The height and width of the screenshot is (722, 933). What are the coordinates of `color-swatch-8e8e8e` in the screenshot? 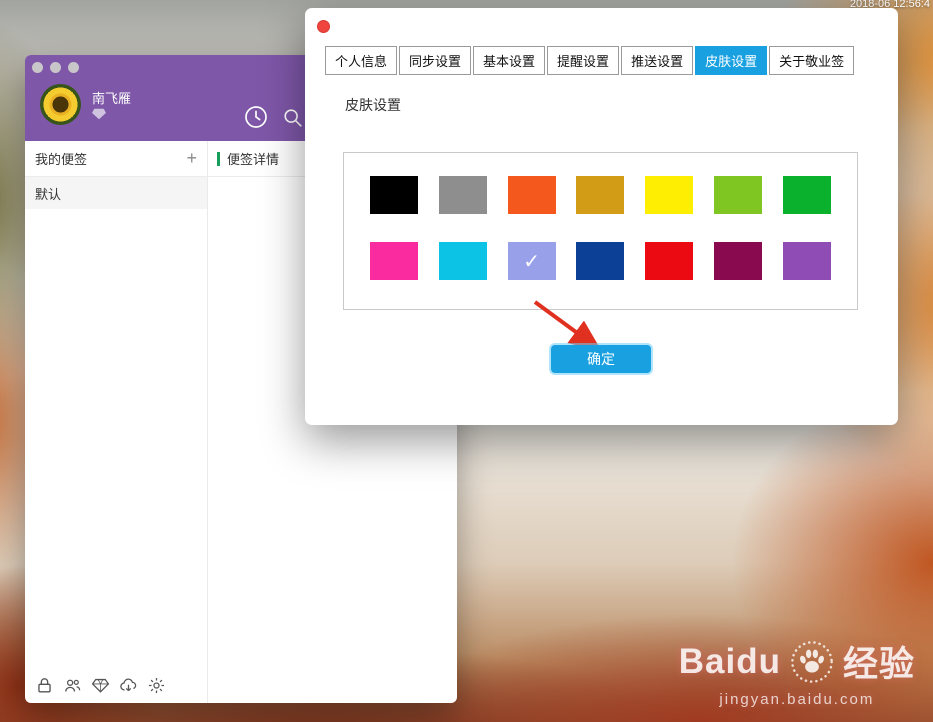 It's located at (462, 195).